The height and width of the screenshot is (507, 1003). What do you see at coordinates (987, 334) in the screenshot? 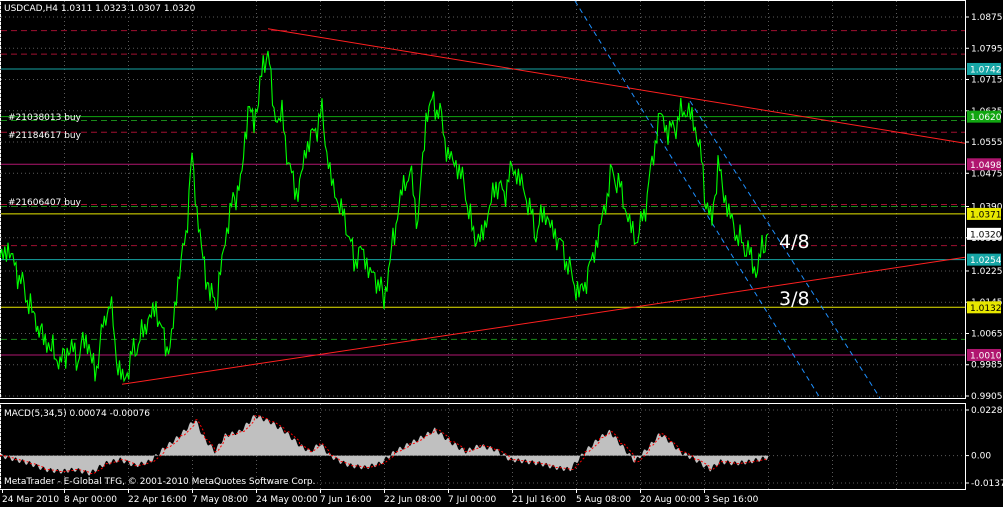
I see `price-tick-label-10: 1.0065` at bounding box center [987, 334].